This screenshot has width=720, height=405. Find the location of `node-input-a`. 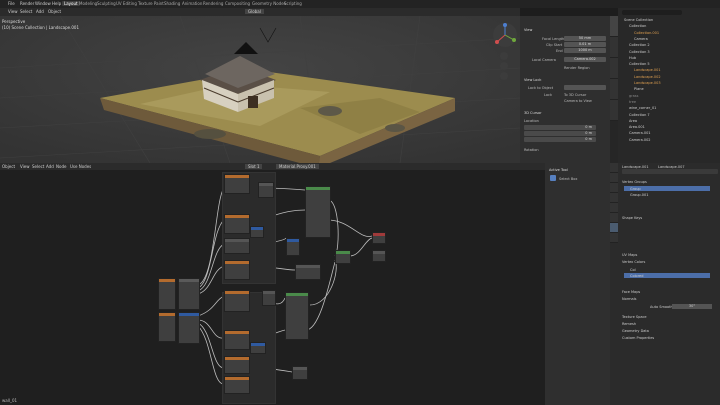

node-input-a is located at coordinates (167, 294).